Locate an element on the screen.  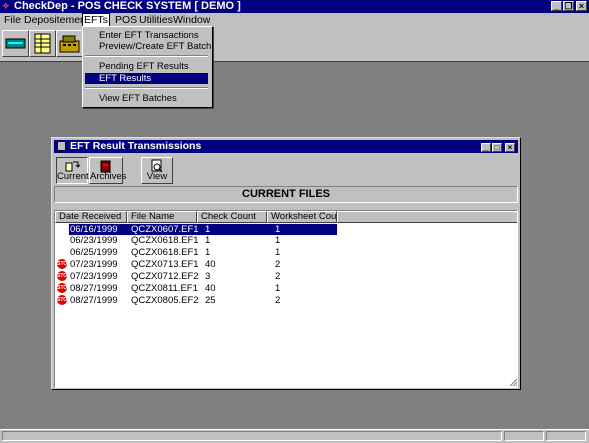
table-row: STOP 08/27/1999 QCZX0811.EF1 40 1 is located at coordinates (286, 288).